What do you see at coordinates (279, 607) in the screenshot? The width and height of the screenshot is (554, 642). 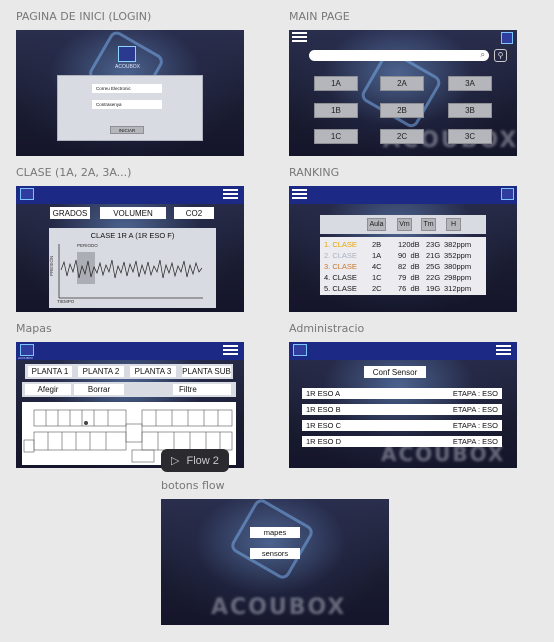 I see `watermark-text: ACOUBOX` at bounding box center [279, 607].